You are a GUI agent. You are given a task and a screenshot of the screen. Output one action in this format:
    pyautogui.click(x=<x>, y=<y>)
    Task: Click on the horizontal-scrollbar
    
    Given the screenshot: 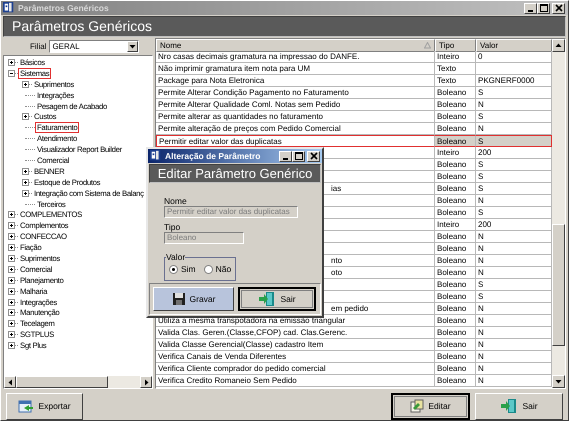 What is the action you would take?
    pyautogui.click(x=78, y=382)
    